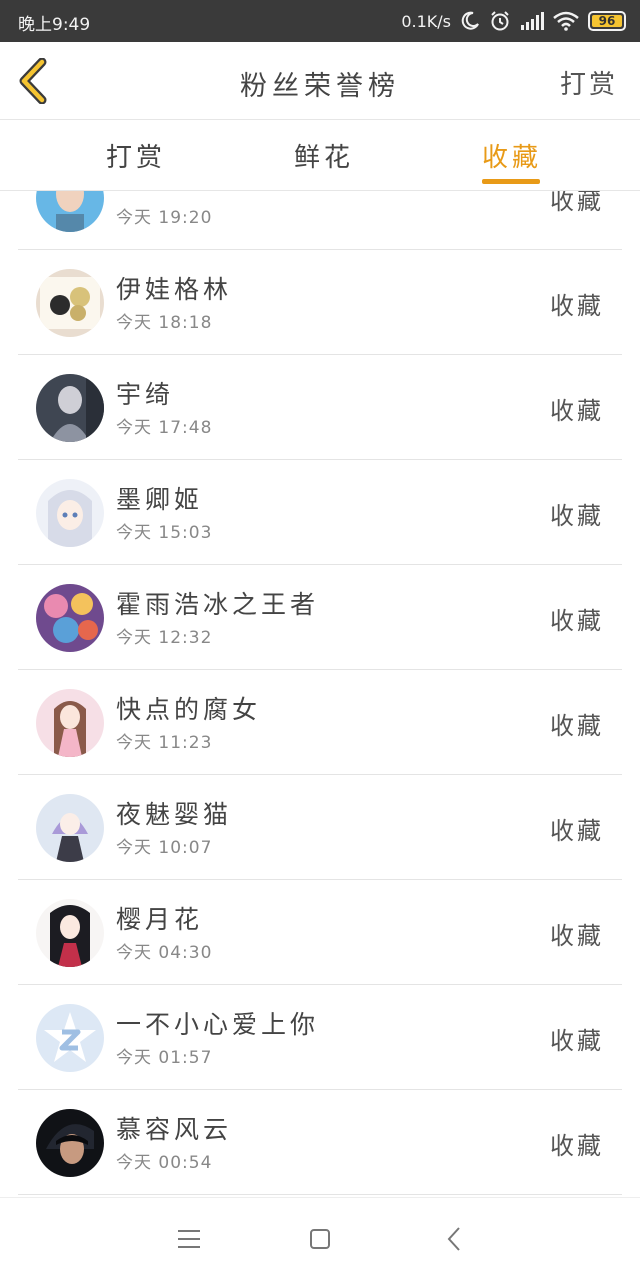 The width and height of the screenshot is (640, 1280). I want to click on fan-time: 今天 00:54, so click(164, 1163).